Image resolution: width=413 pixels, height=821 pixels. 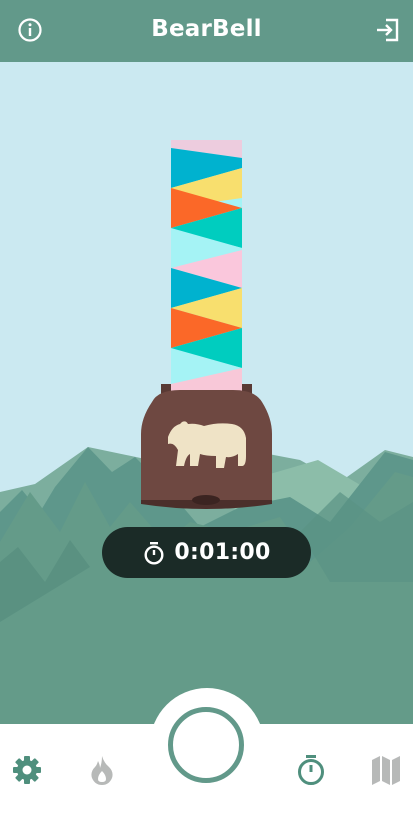 I want to click on bell-strap, so click(x=206, y=266).